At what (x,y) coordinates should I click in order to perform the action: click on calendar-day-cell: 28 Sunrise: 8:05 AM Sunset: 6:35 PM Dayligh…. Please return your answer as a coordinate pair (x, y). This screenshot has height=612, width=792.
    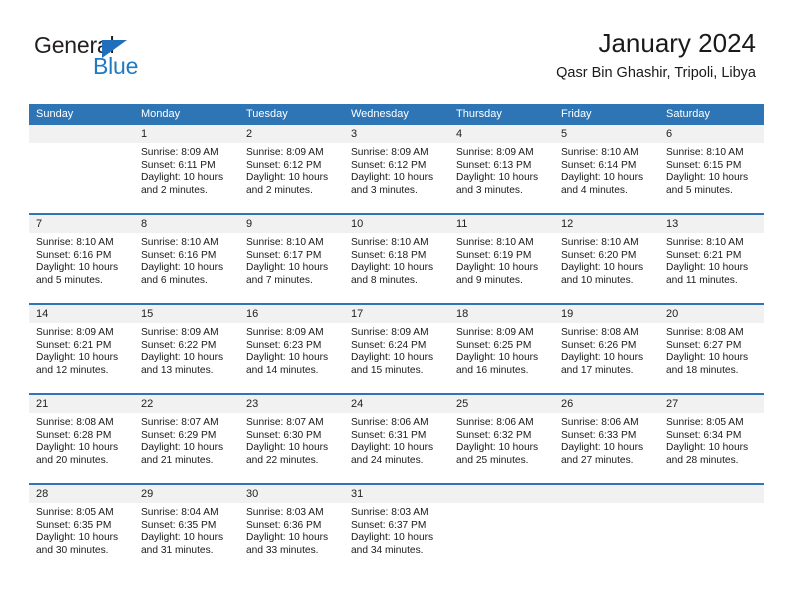
    Looking at the image, I should click on (81, 529).